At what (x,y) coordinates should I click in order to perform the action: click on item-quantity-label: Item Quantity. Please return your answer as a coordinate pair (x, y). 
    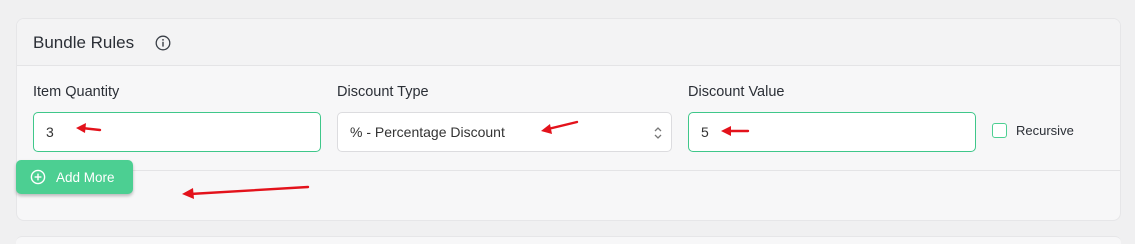
    Looking at the image, I should click on (76, 92).